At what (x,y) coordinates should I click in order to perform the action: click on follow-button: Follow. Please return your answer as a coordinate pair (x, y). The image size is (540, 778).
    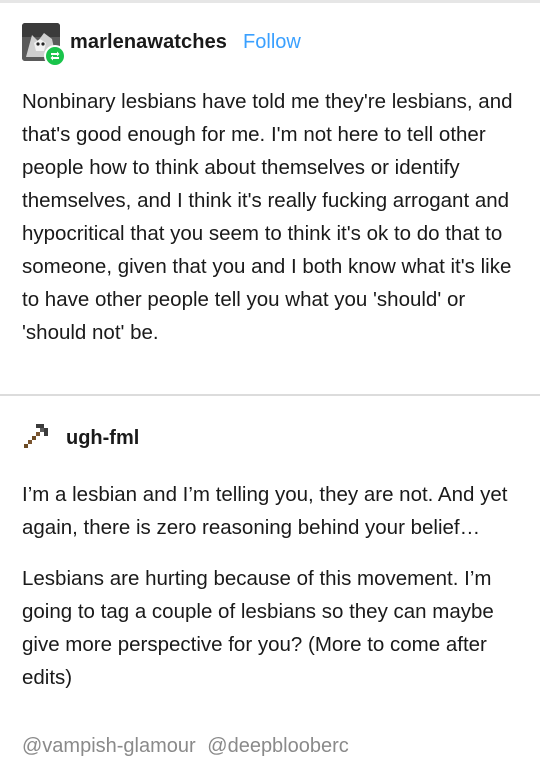
    Looking at the image, I should click on (272, 42).